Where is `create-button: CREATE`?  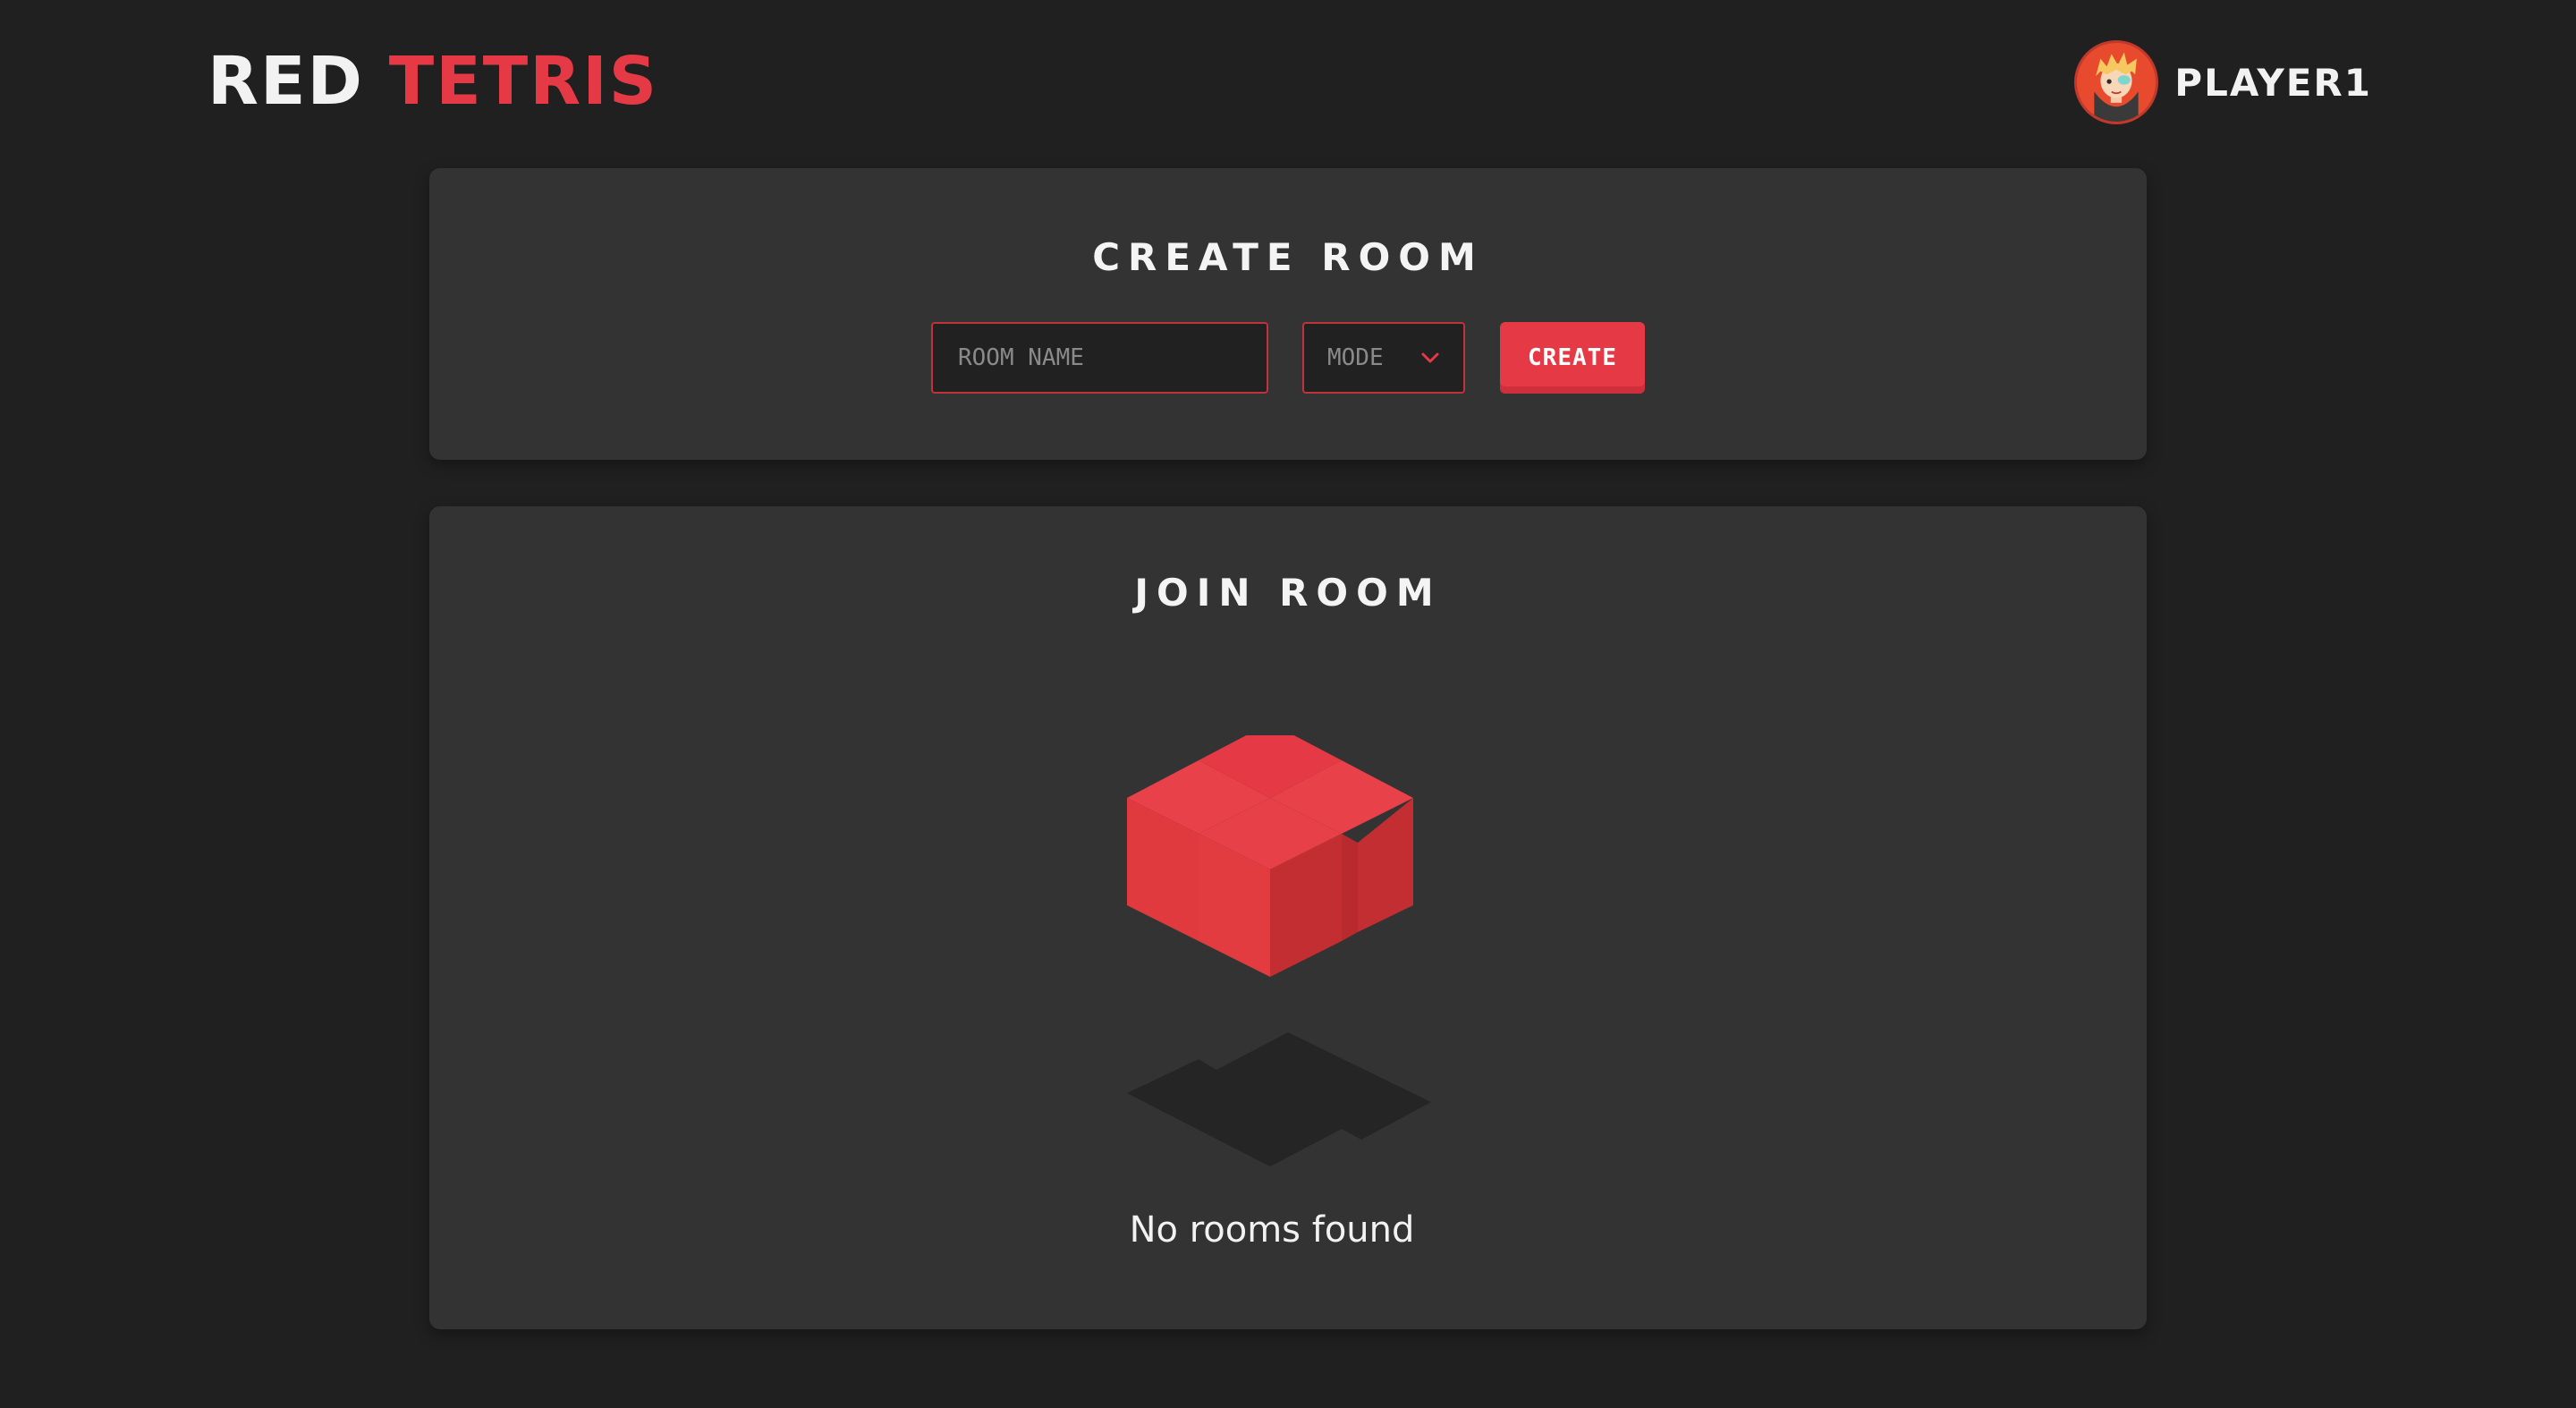
create-button: CREATE is located at coordinates (1572, 358).